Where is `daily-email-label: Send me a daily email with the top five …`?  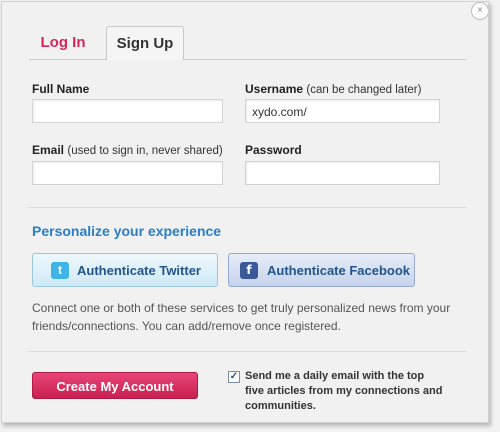 daily-email-label: Send me a daily email with the top five … is located at coordinates (344, 391).